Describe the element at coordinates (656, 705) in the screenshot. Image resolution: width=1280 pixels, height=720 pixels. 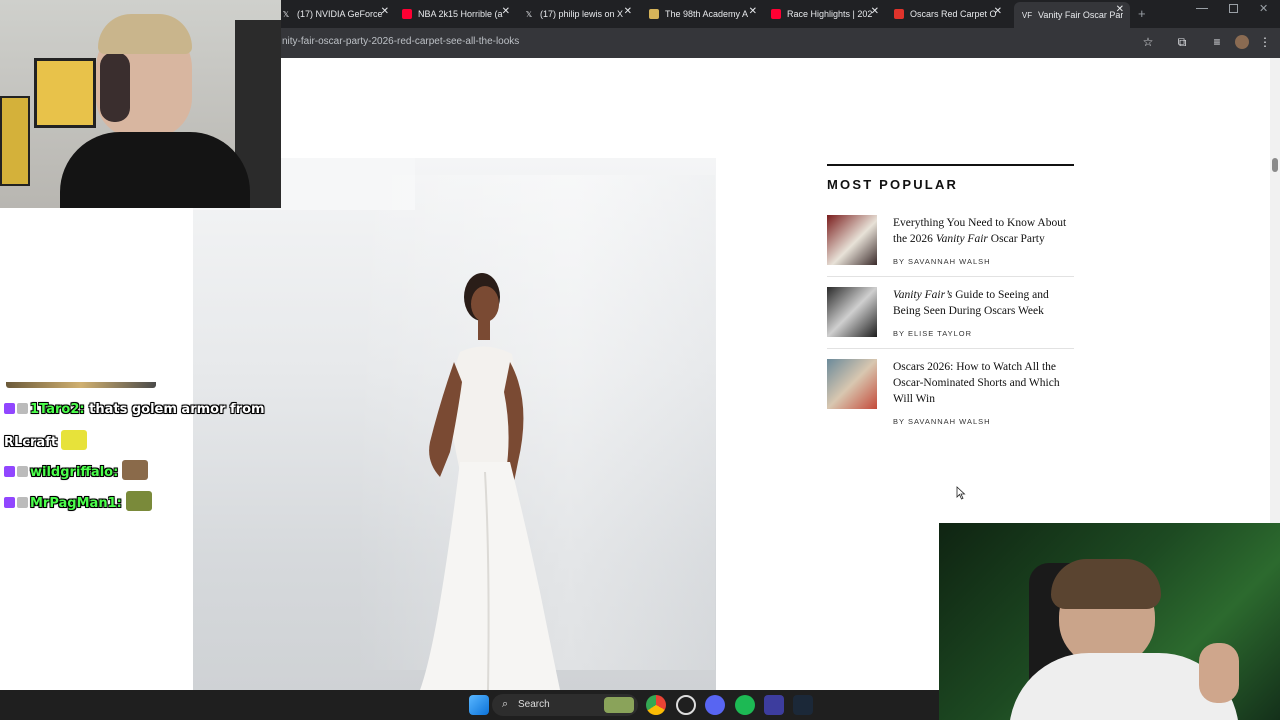
I see `chrome-icon` at that location.